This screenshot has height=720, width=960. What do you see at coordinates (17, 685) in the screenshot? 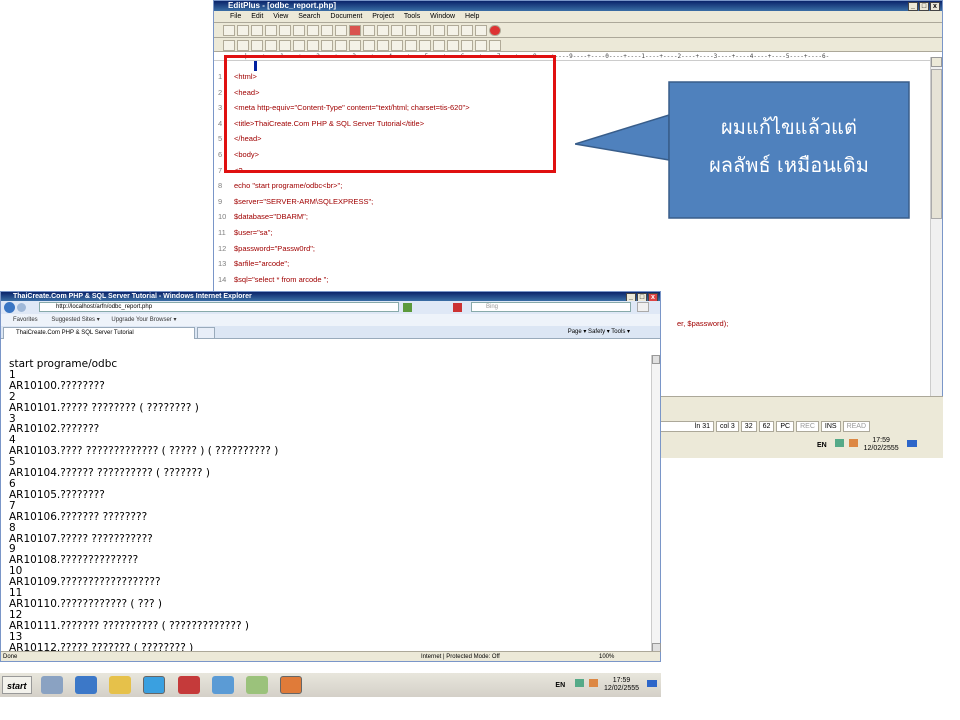
I see `start-button: start` at bounding box center [17, 685].